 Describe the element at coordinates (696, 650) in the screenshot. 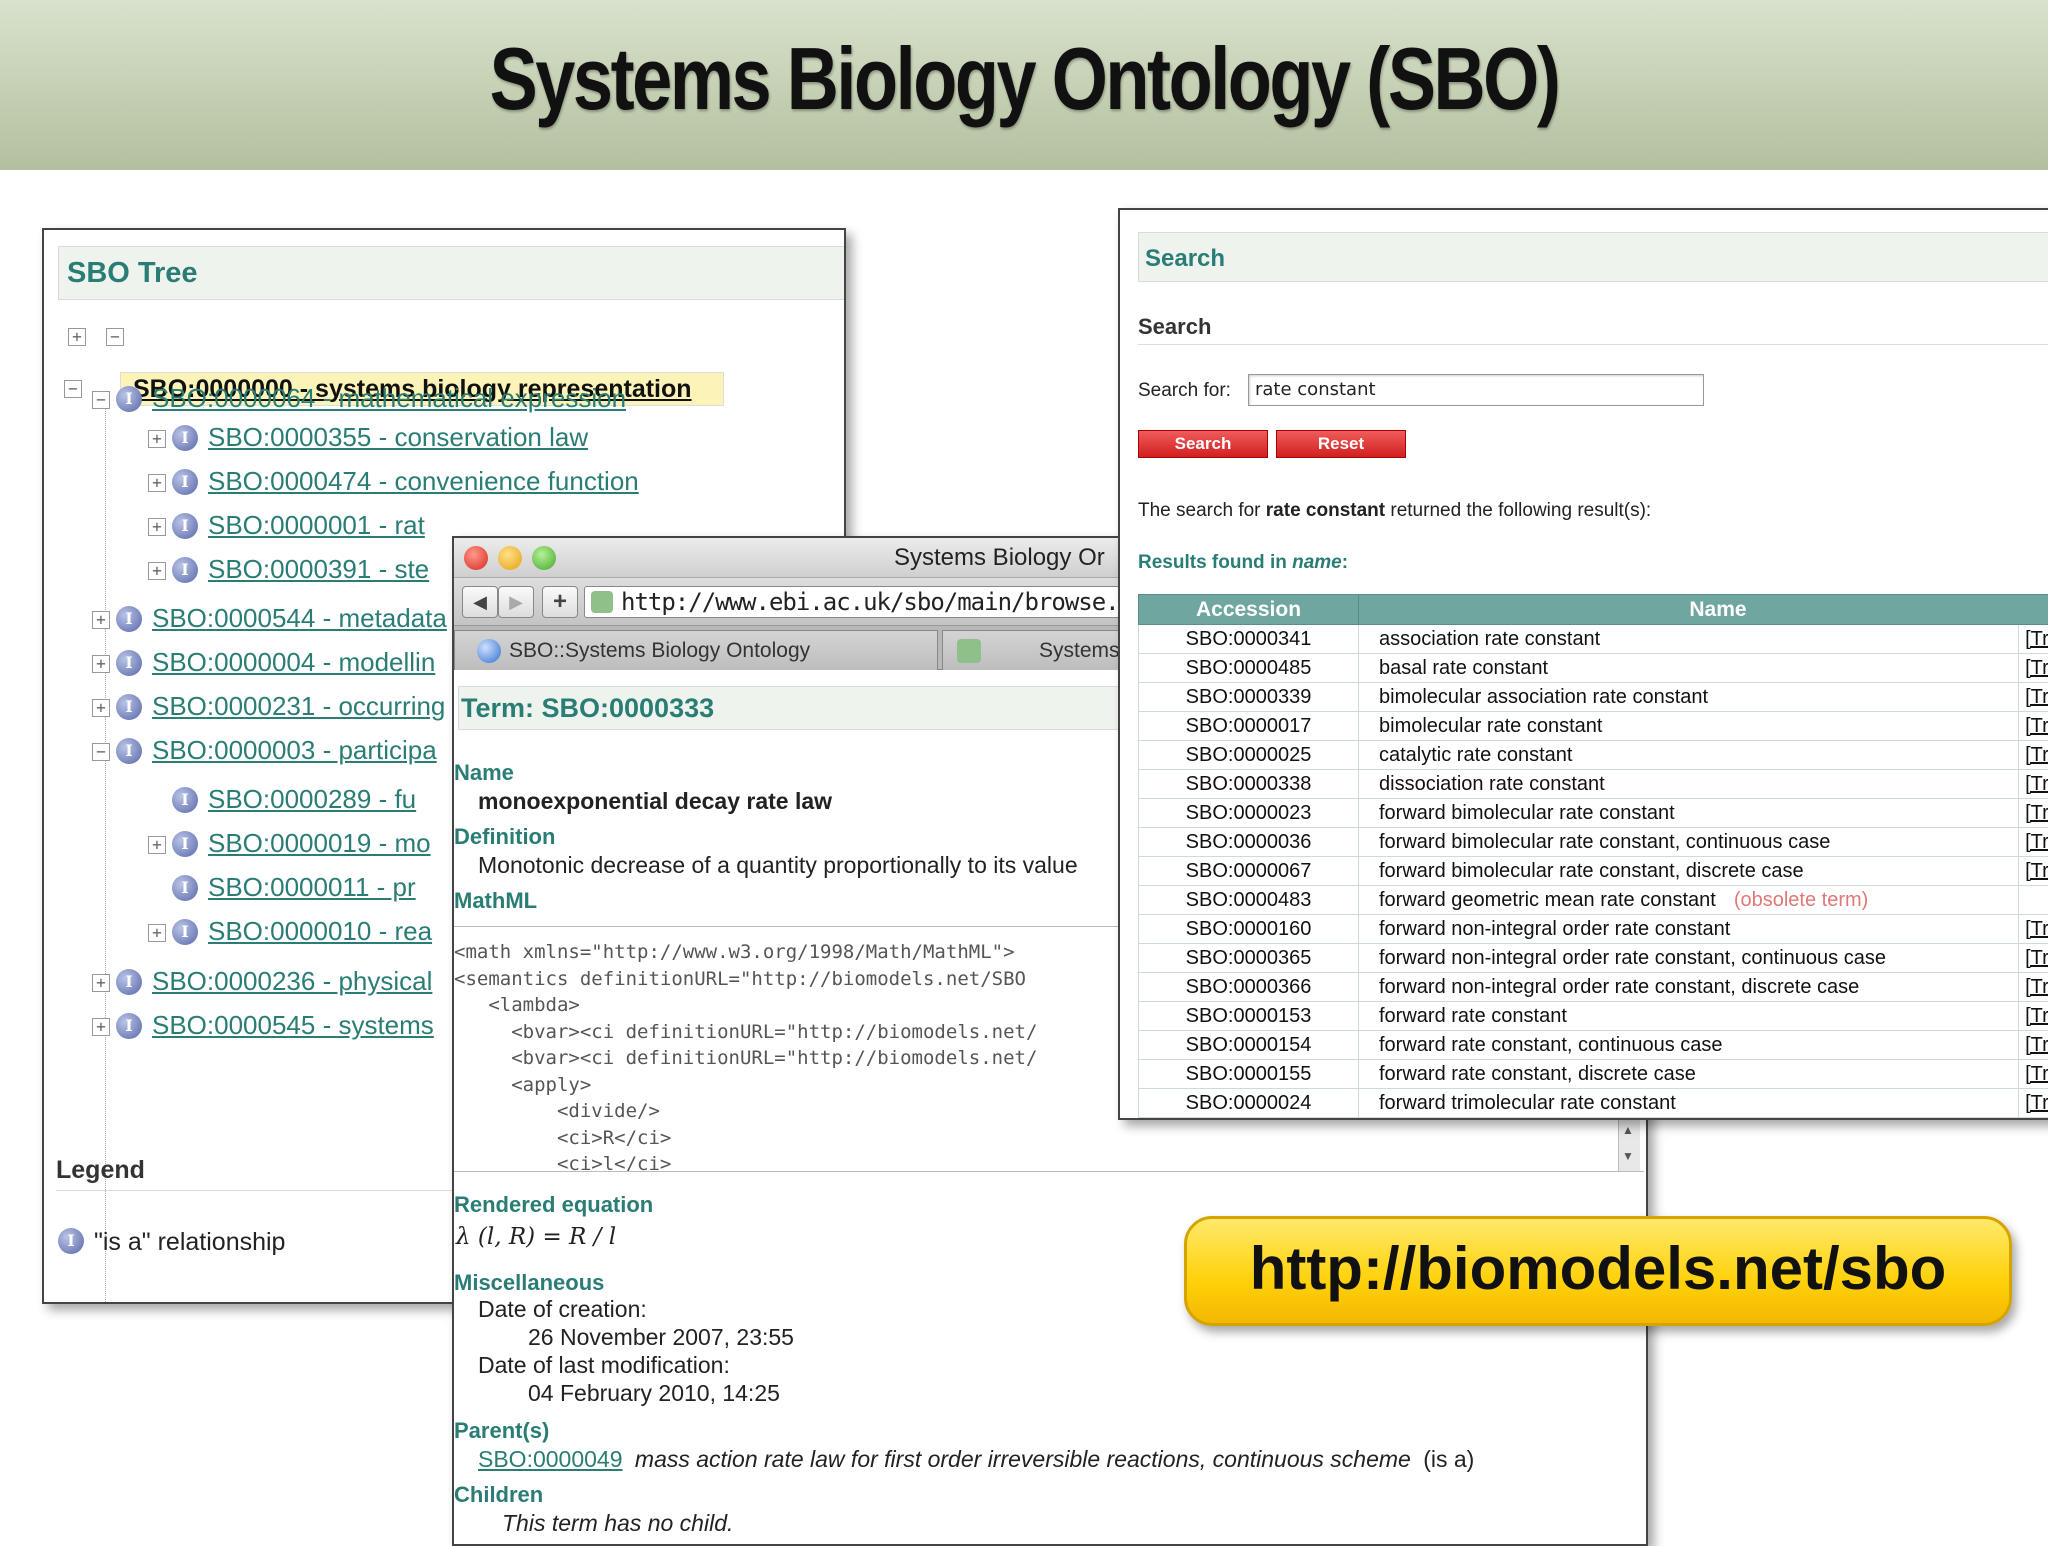

I see `tab-sbo-ontology: SBO::Systems Biology Ontology` at that location.